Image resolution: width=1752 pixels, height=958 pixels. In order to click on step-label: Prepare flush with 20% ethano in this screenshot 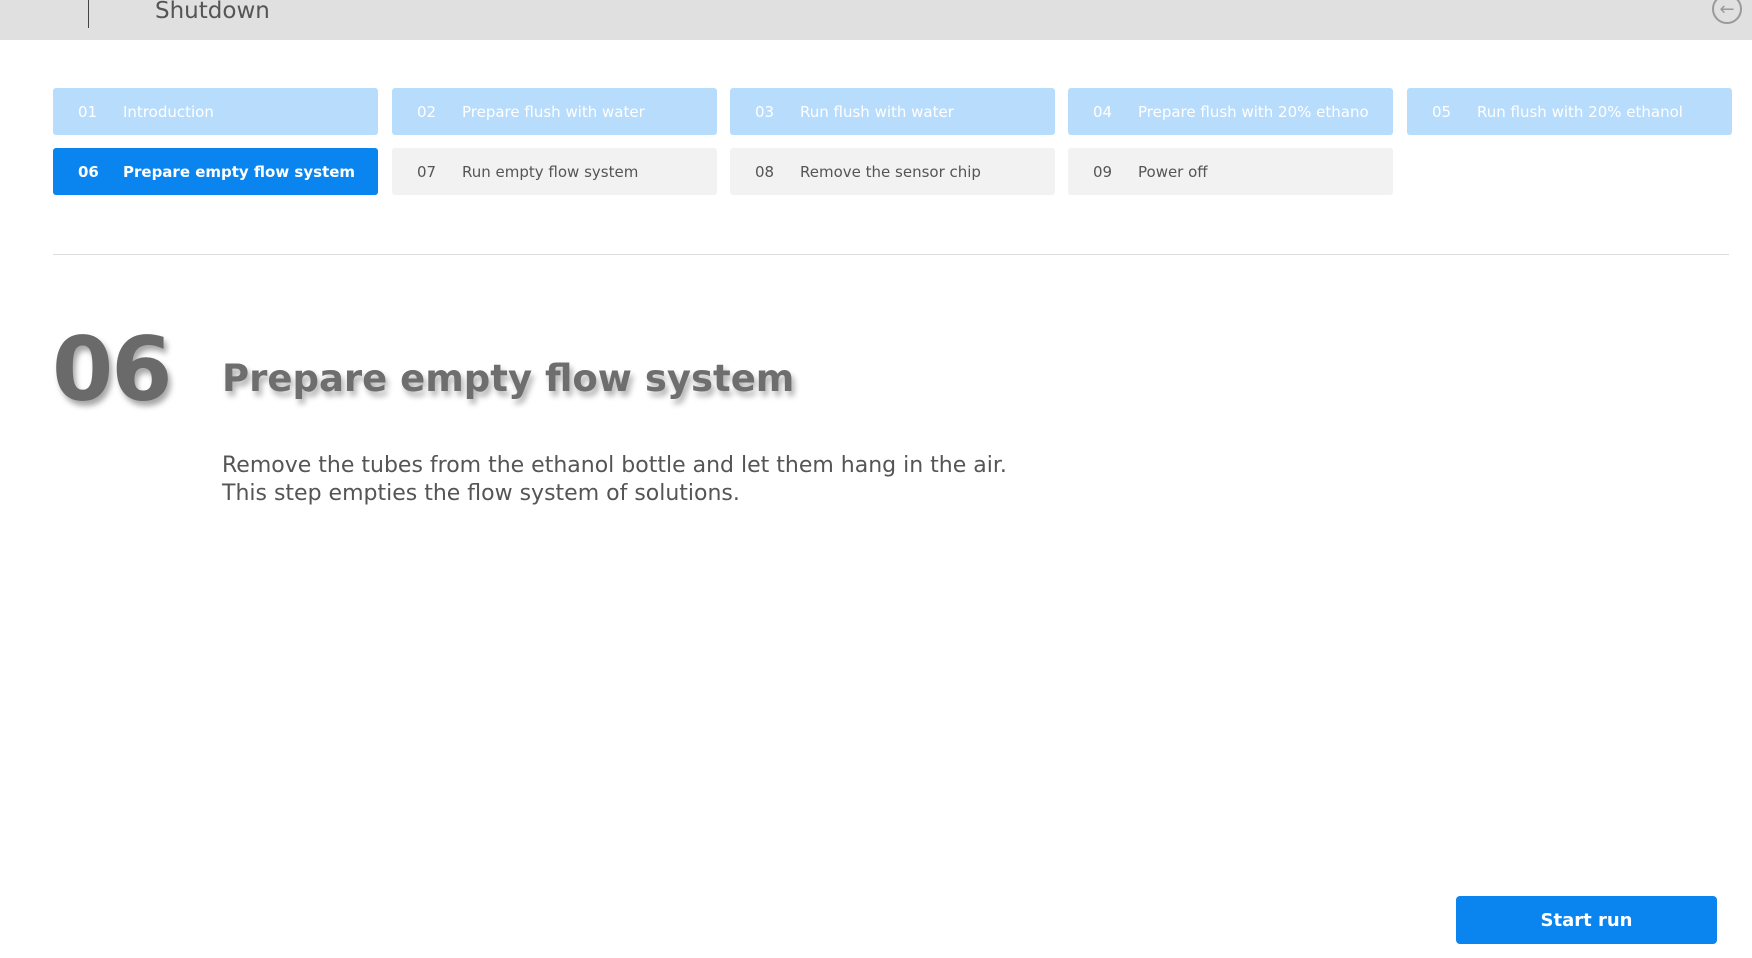, I will do `click(1253, 111)`.